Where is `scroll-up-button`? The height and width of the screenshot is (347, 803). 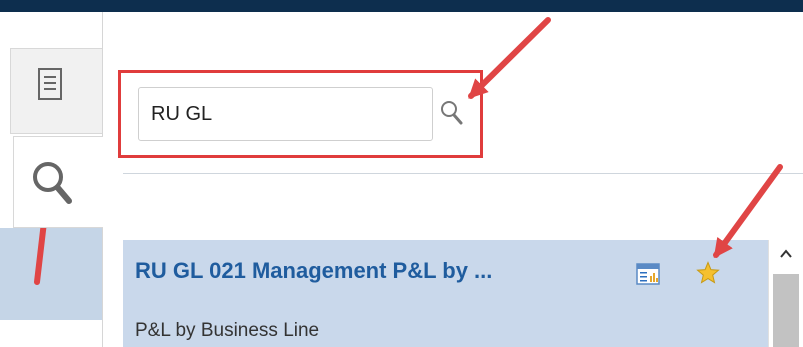 scroll-up-button is located at coordinates (786, 255).